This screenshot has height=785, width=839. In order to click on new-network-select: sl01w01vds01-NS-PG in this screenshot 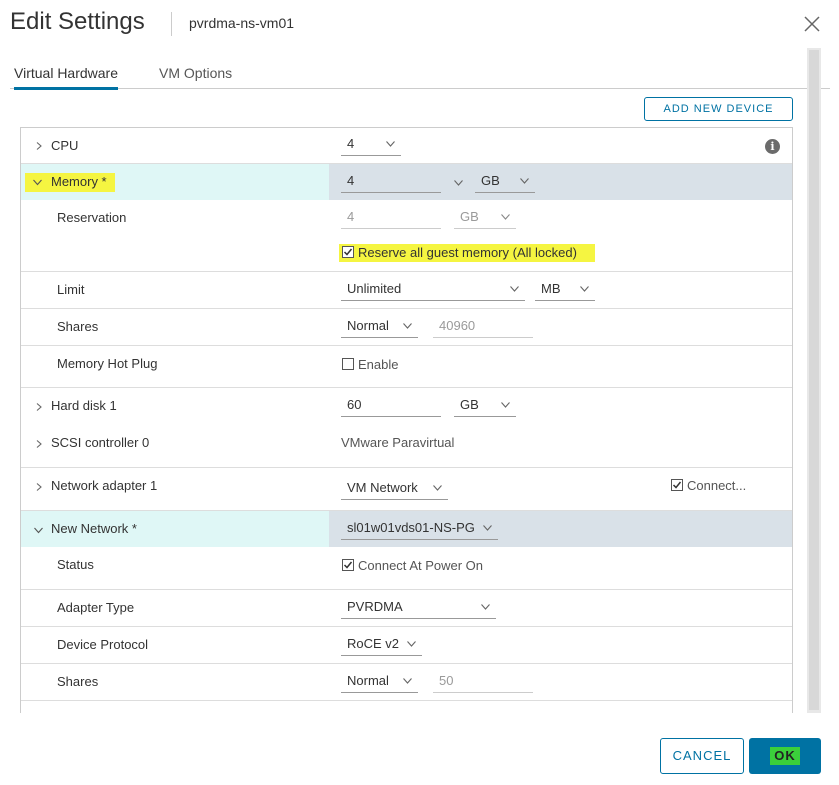, I will do `click(419, 529)`.